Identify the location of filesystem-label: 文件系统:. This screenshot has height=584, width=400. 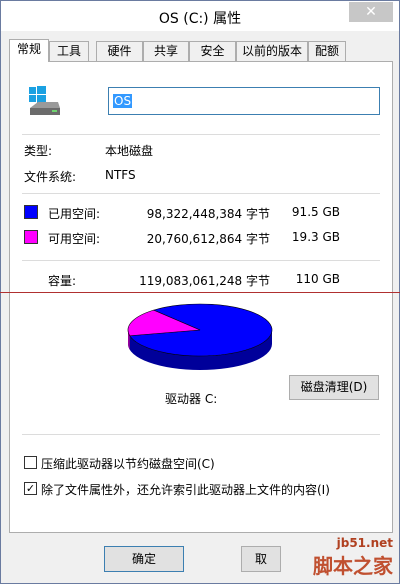
(50, 177).